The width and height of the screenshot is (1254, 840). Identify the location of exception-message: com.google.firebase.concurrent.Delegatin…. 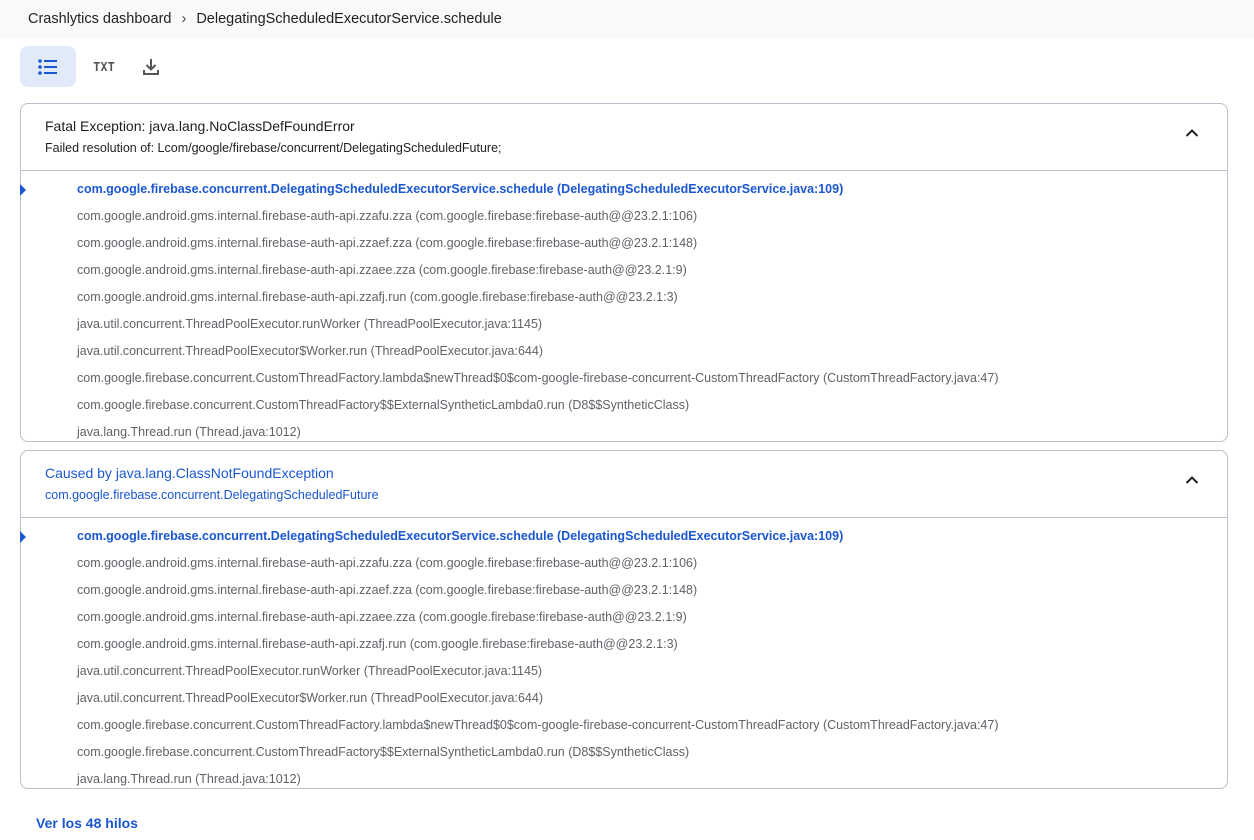
(212, 495).